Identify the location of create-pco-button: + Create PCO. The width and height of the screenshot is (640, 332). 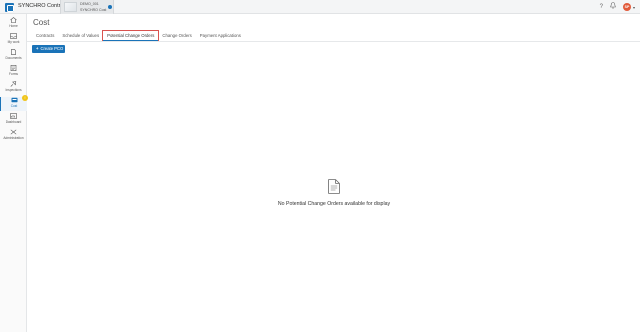
(48, 49).